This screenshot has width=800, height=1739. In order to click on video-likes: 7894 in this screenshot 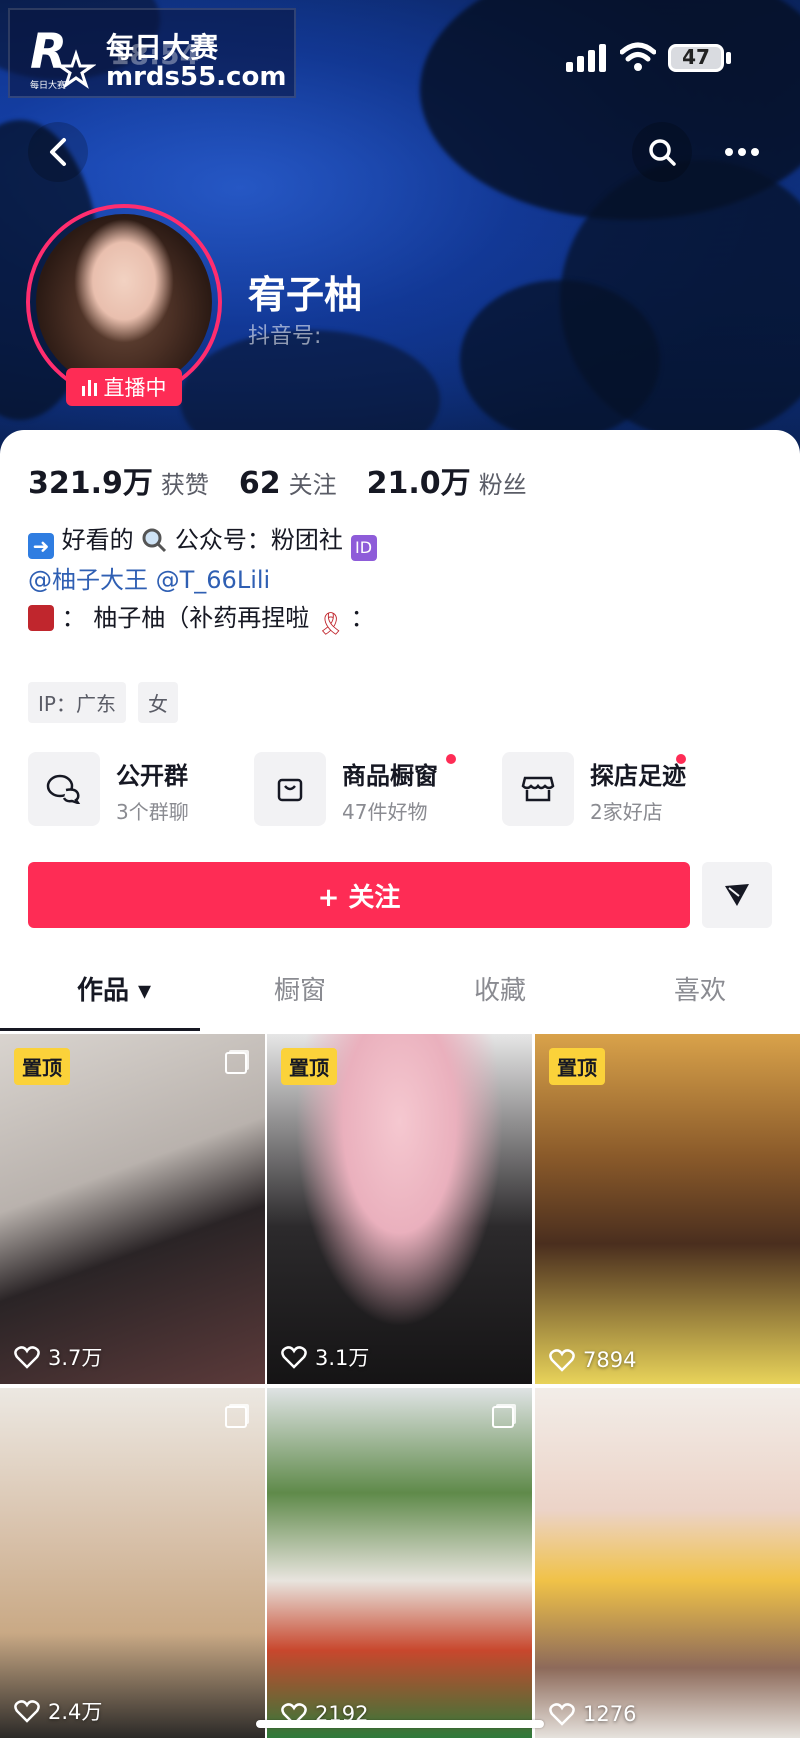, I will do `click(592, 1360)`.